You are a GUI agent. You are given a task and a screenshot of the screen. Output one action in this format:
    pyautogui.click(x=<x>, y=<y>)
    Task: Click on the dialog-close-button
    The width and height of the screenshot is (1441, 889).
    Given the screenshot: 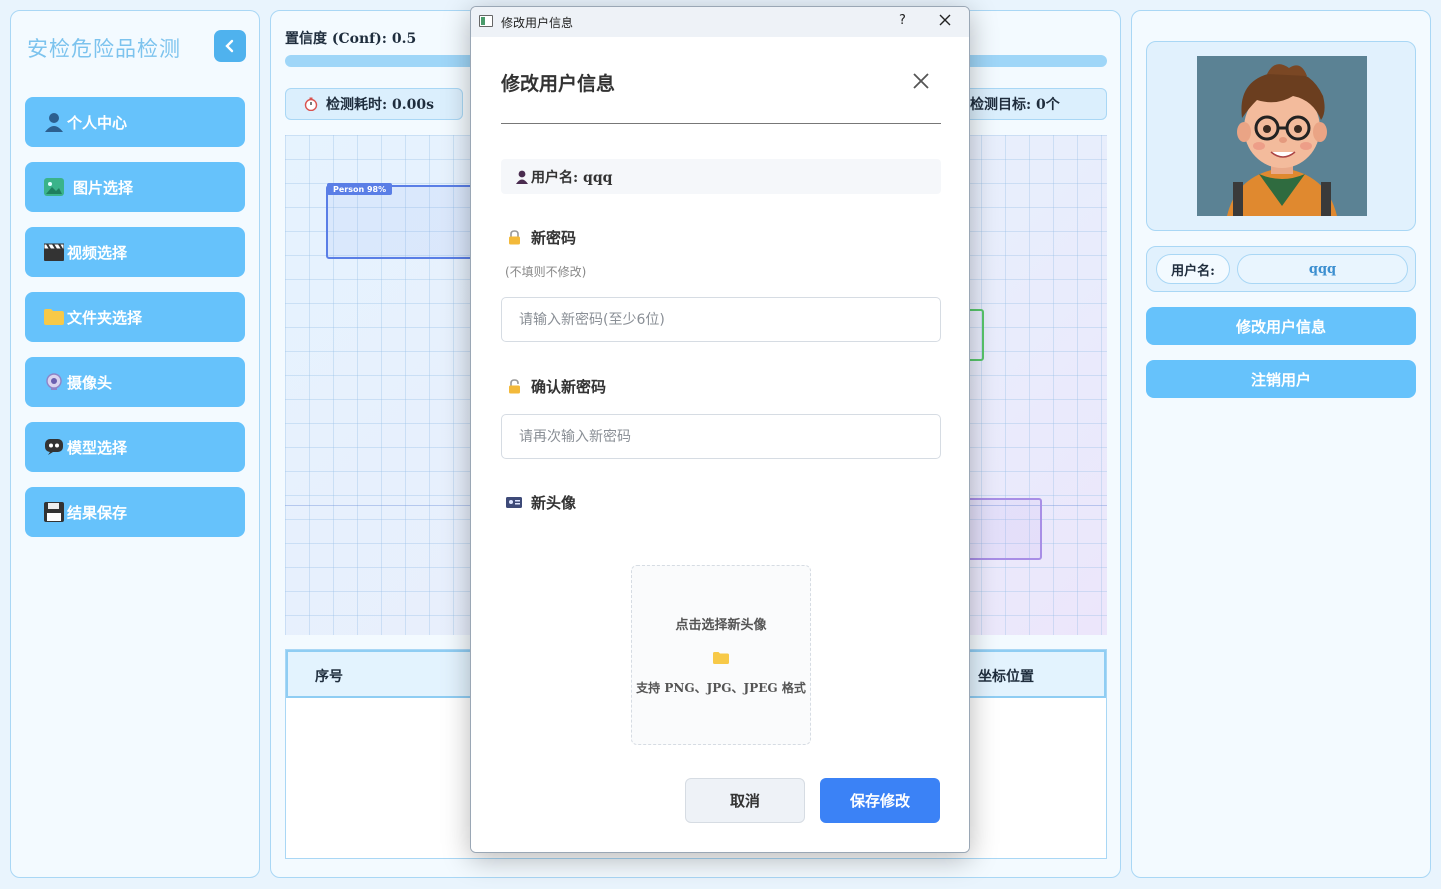 What is the action you would take?
    pyautogui.click(x=921, y=81)
    